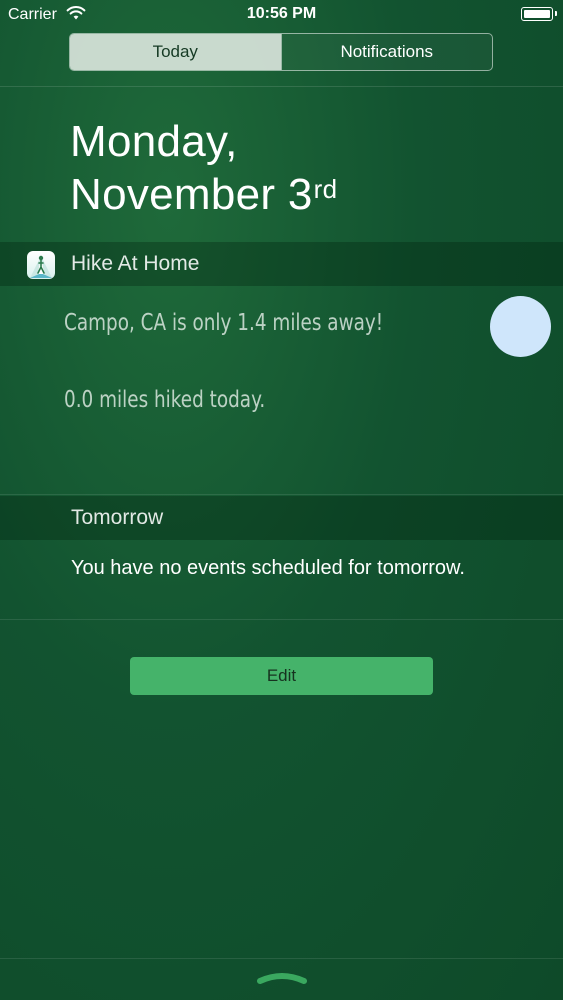  Describe the element at coordinates (224, 323) in the screenshot. I see `distance-message: Campo, CA is only 1.4 miles away!` at that location.